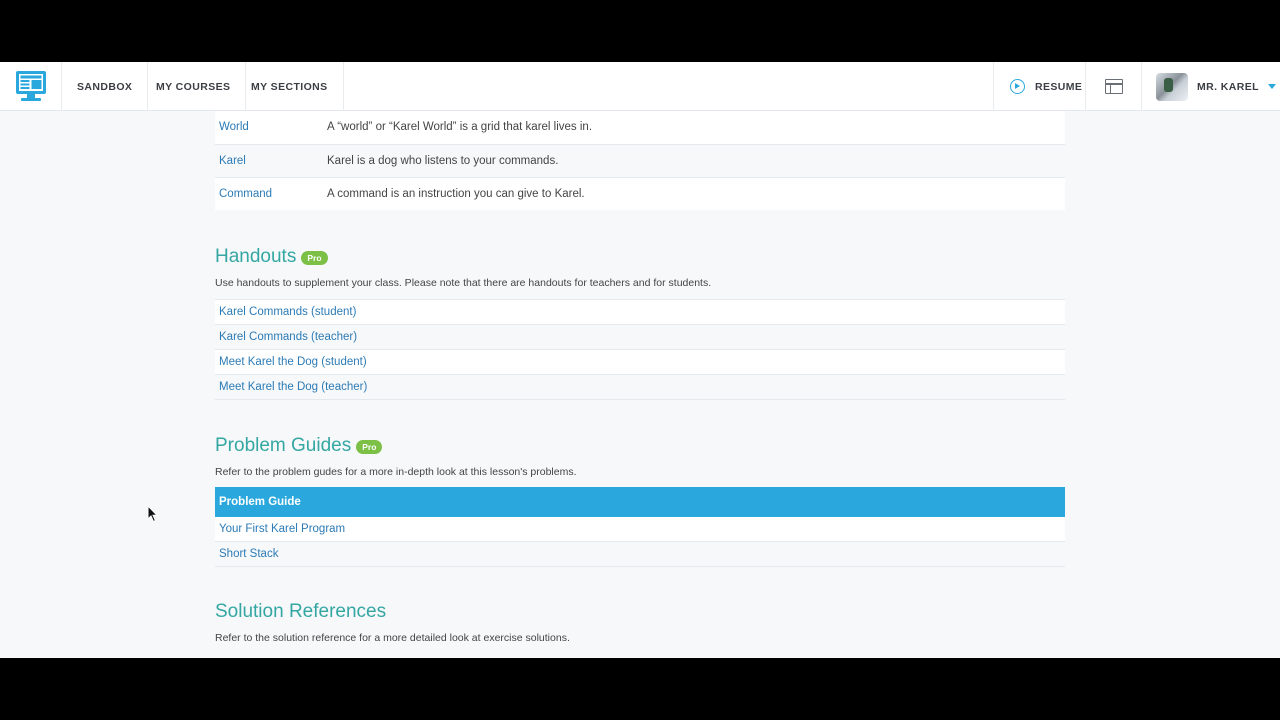  I want to click on nav-my-courses: MY COURSES, so click(194, 86).